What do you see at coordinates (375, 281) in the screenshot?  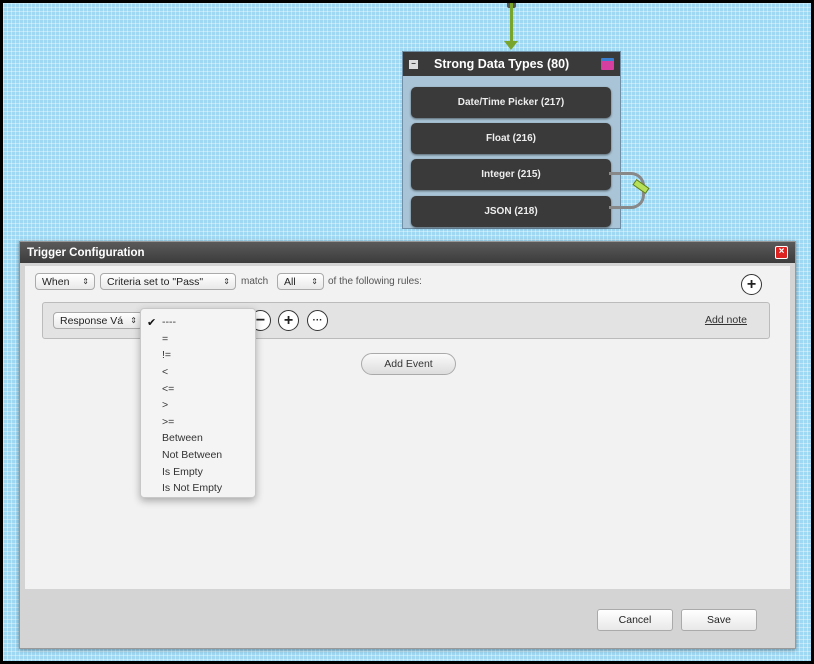 I see `rules-label: of the following rules:` at bounding box center [375, 281].